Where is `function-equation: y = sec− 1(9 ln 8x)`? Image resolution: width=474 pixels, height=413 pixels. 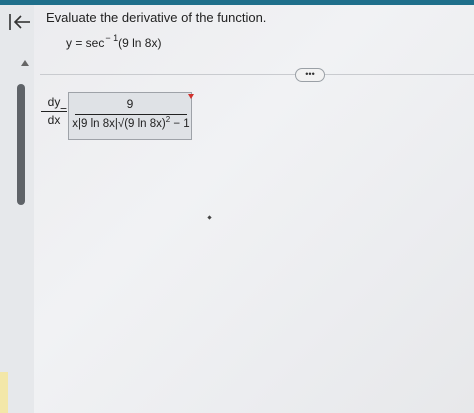
function-equation: y = sec− 1(9 ln 8x) is located at coordinates (114, 41).